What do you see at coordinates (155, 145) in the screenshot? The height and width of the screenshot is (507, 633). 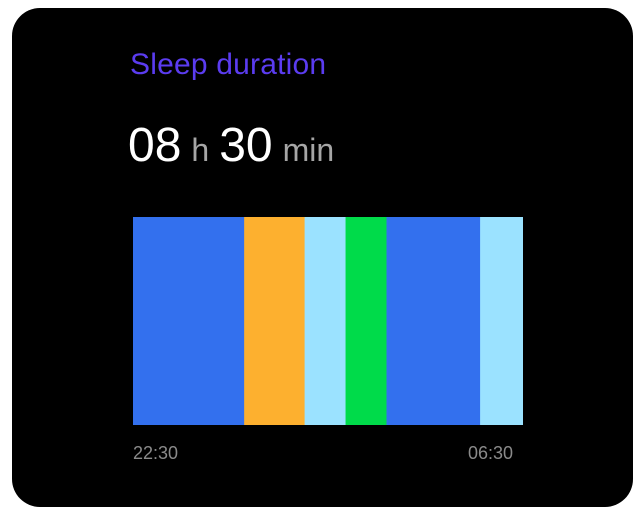 I see `hours-value: 08` at bounding box center [155, 145].